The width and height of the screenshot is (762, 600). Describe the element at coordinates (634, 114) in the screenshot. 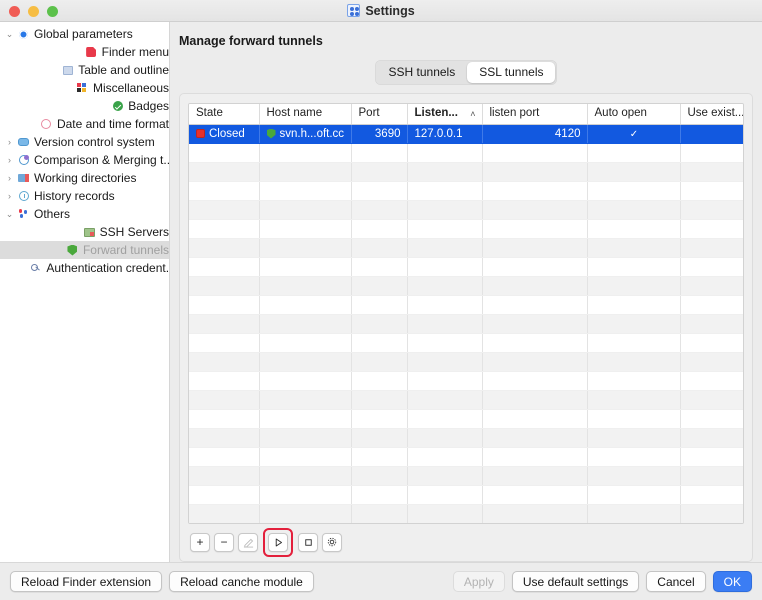

I see `column-header-auto-open: Auto open` at that location.